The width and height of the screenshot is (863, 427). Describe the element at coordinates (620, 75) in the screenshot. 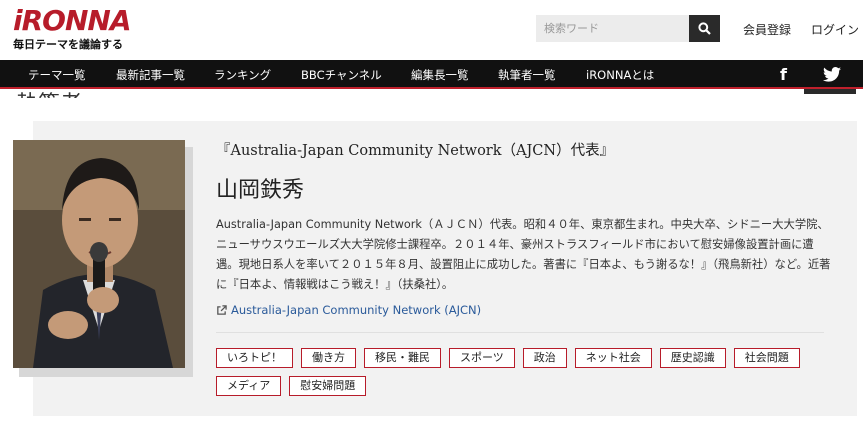

I see `nav-item-about: iRONNAとは` at that location.